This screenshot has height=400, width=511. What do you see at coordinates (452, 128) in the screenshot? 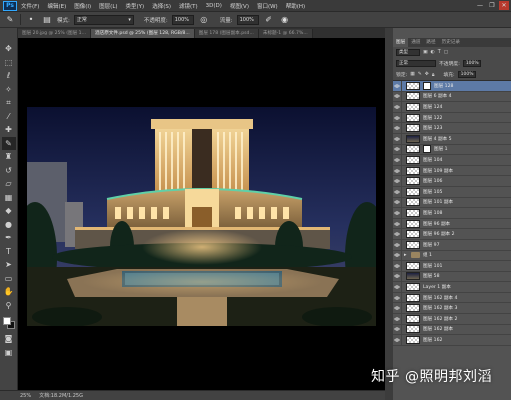
I see `layer-row: 图层 123` at bounding box center [452, 128].